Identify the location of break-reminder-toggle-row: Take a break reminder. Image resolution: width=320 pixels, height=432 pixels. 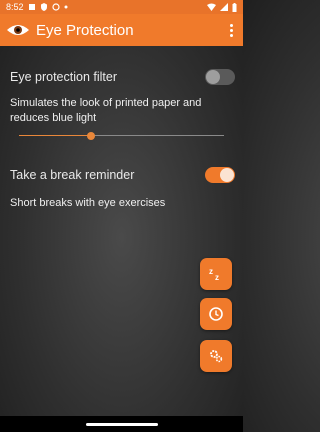
(122, 175).